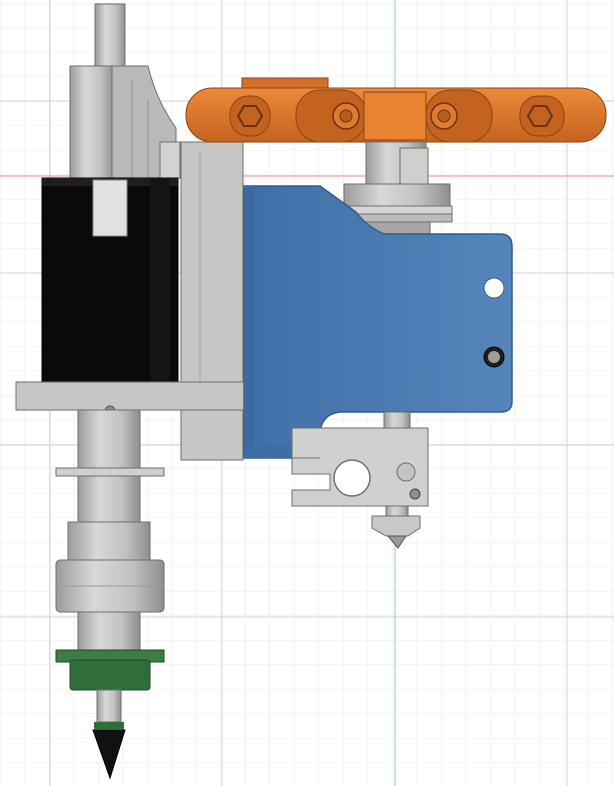  I want to click on mounting-plate, so click(212, 301).